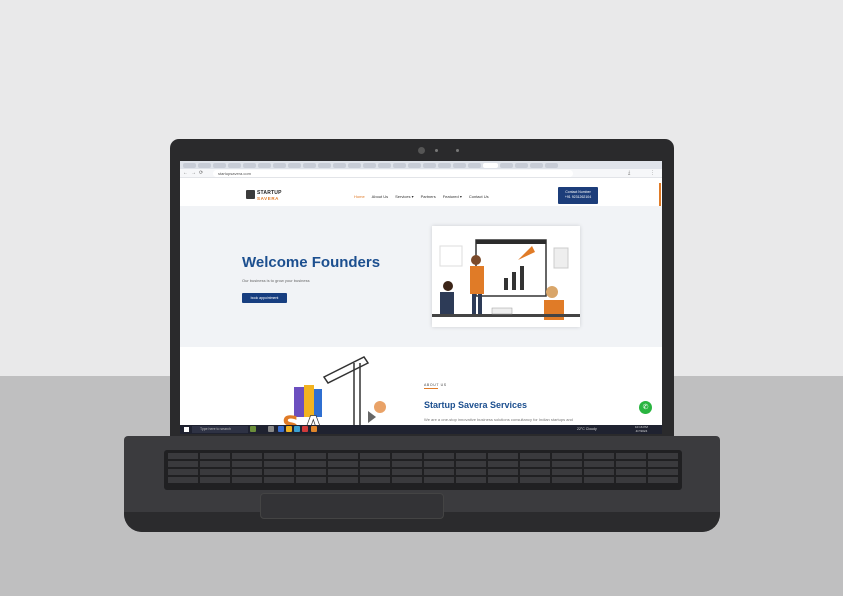 The height and width of the screenshot is (596, 843). I want to click on url-input: startupsavera.com, so click(393, 173).